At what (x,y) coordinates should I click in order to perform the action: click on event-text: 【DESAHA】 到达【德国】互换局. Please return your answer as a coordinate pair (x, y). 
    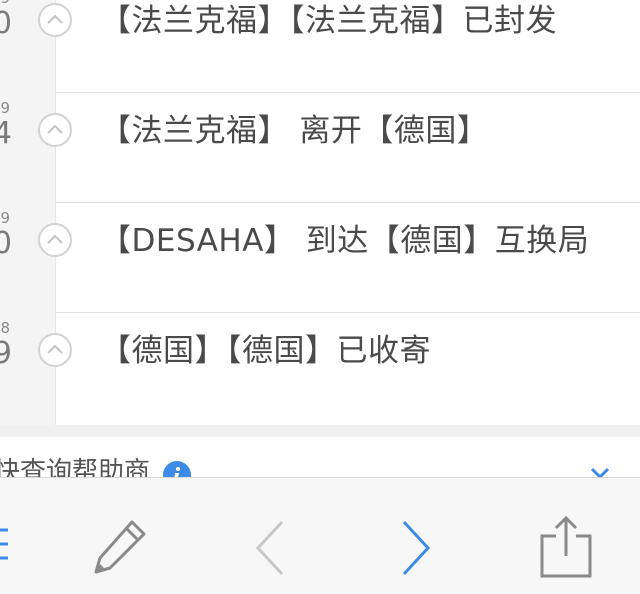
    Looking at the image, I should click on (345, 241).